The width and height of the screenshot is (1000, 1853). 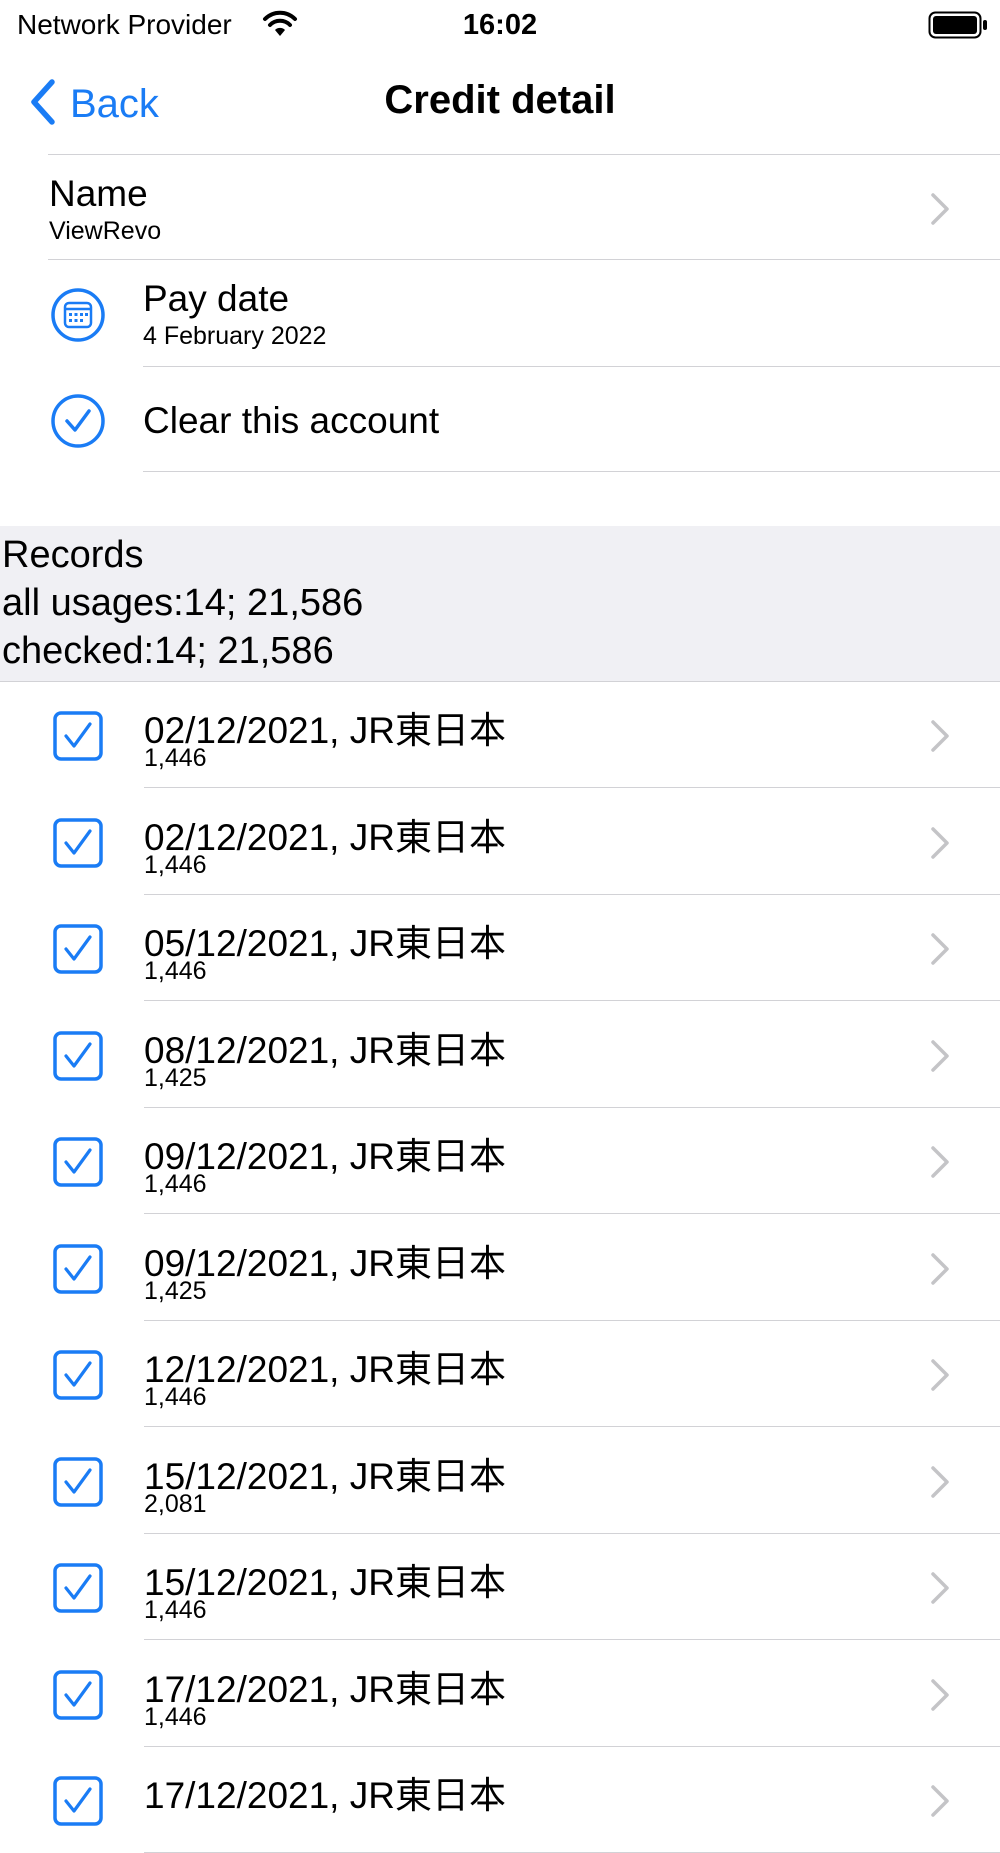 I want to click on page-title: Credit detail, so click(x=500, y=100).